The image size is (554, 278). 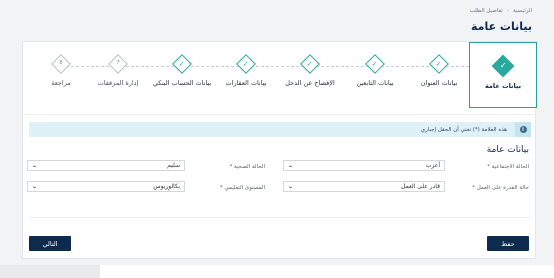 What do you see at coordinates (246, 75) in the screenshot?
I see `step-real-estate-info: ✓ بيانات العقارات` at bounding box center [246, 75].